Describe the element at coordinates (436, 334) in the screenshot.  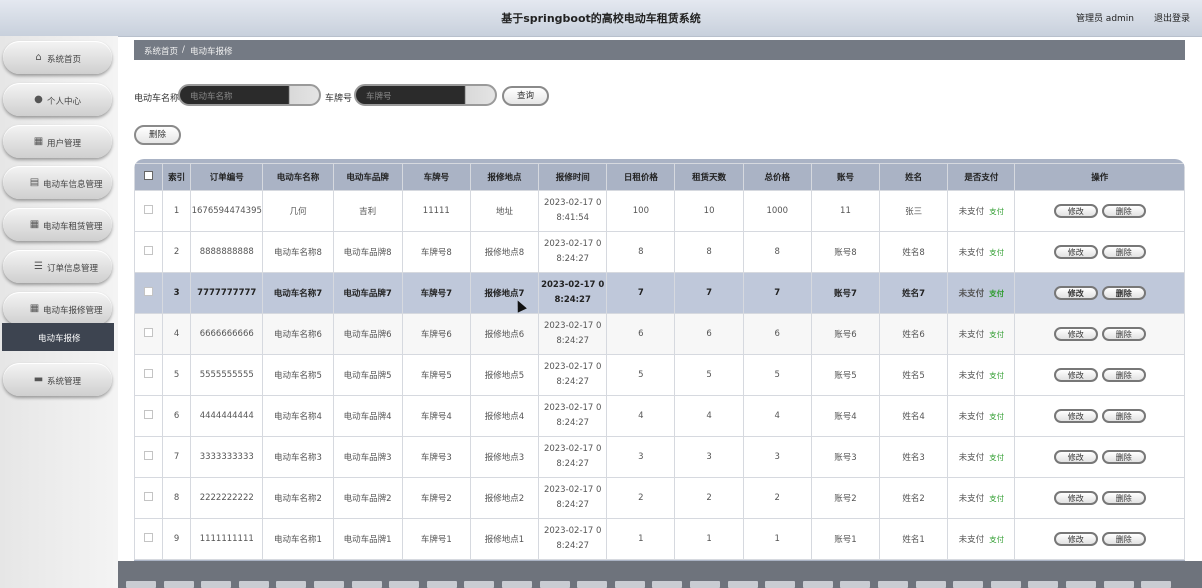
I see `cell-plate: 车牌号6` at that location.